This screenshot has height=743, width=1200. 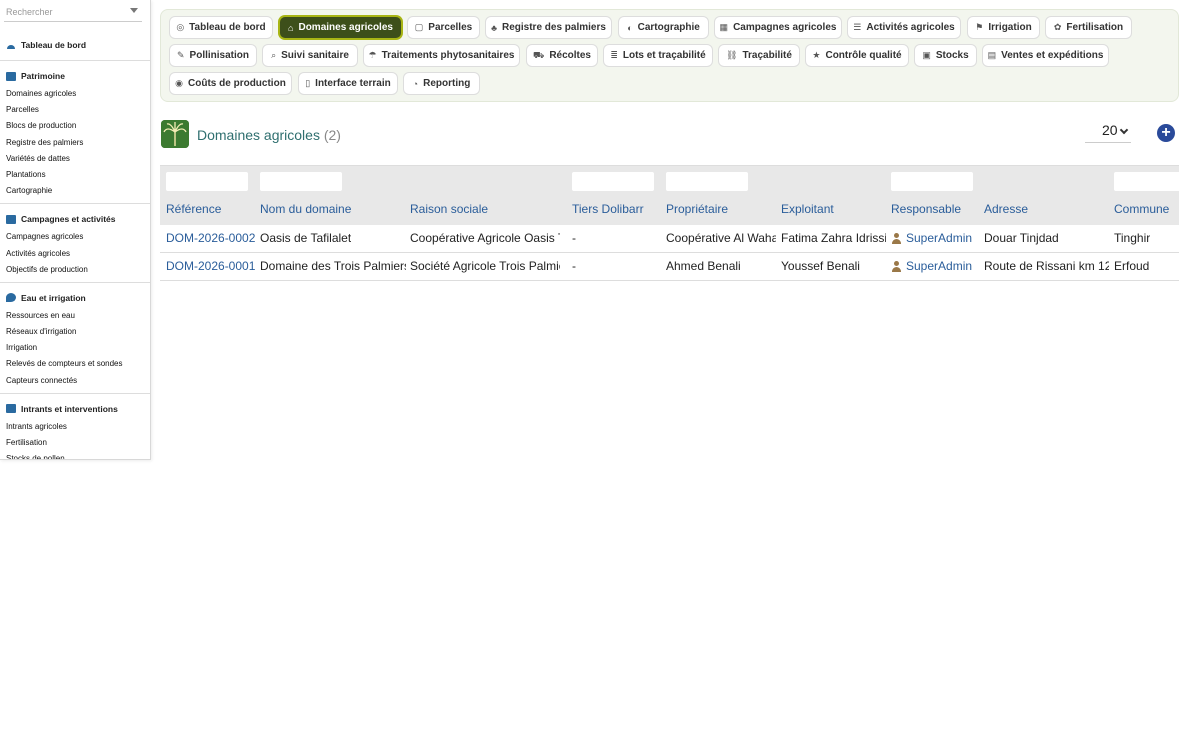 What do you see at coordinates (75, 219) in the screenshot?
I see `sidebar-section-header: Campagnes et activités` at bounding box center [75, 219].